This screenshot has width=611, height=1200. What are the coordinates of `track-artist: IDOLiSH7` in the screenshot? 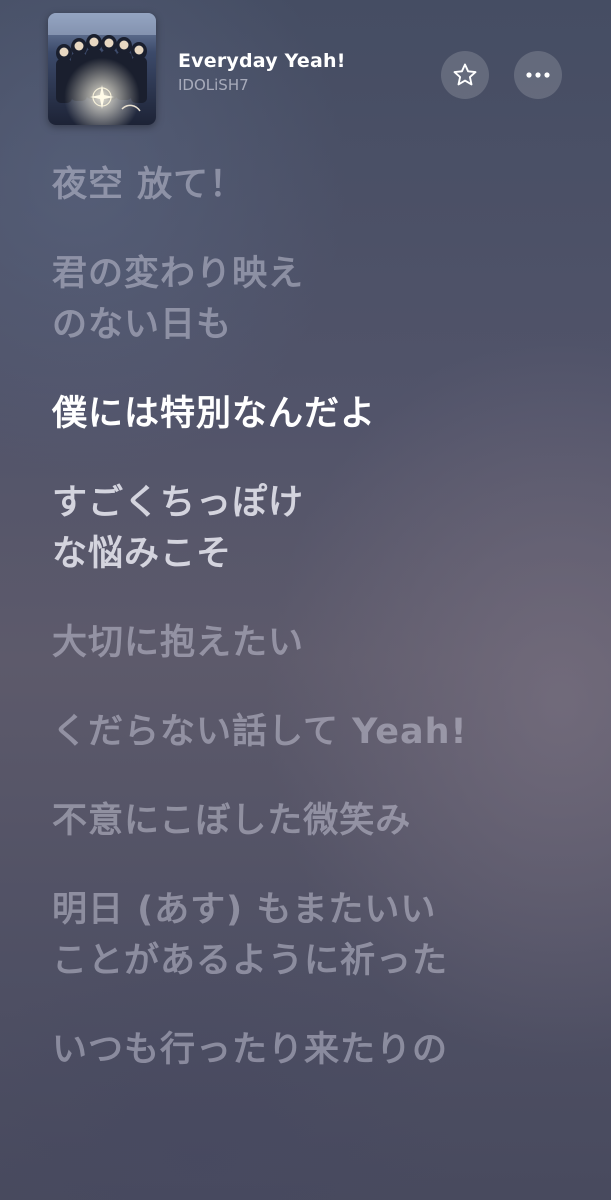 It's located at (303, 85).